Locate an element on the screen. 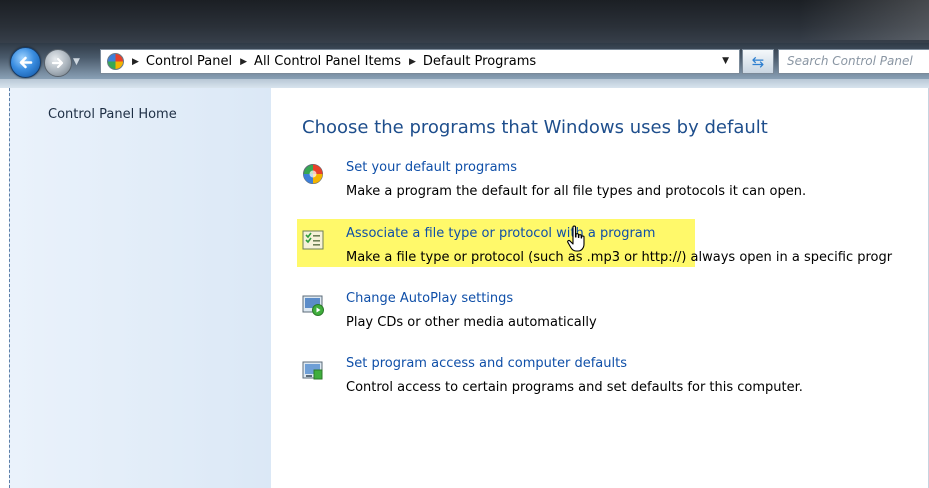 This screenshot has width=929, height=488. autoplay-icon is located at coordinates (313, 305).